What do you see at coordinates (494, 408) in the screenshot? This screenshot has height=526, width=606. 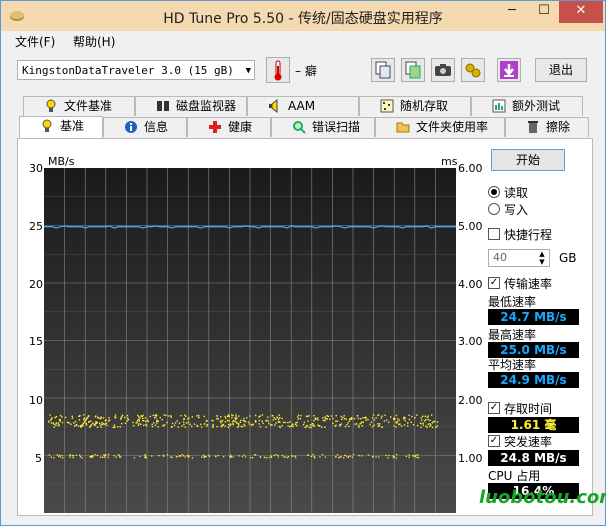 I see `access-time-checkbox: ✓` at bounding box center [494, 408].